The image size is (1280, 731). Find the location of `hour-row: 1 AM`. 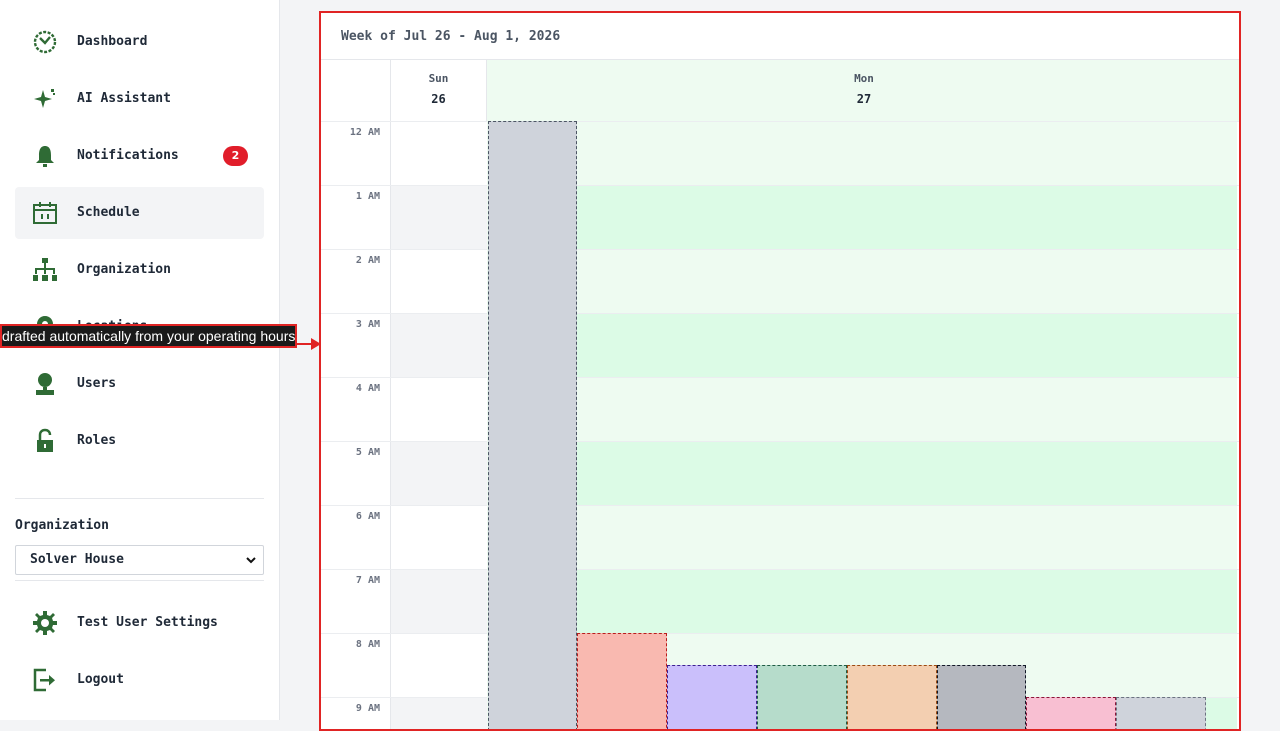

hour-row: 1 AM is located at coordinates (780, 217).